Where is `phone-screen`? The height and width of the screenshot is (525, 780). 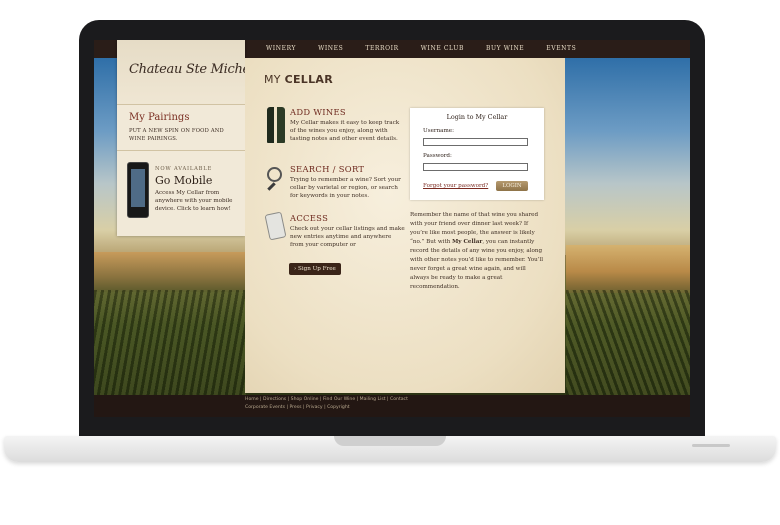
phone-screen is located at coordinates (138, 188).